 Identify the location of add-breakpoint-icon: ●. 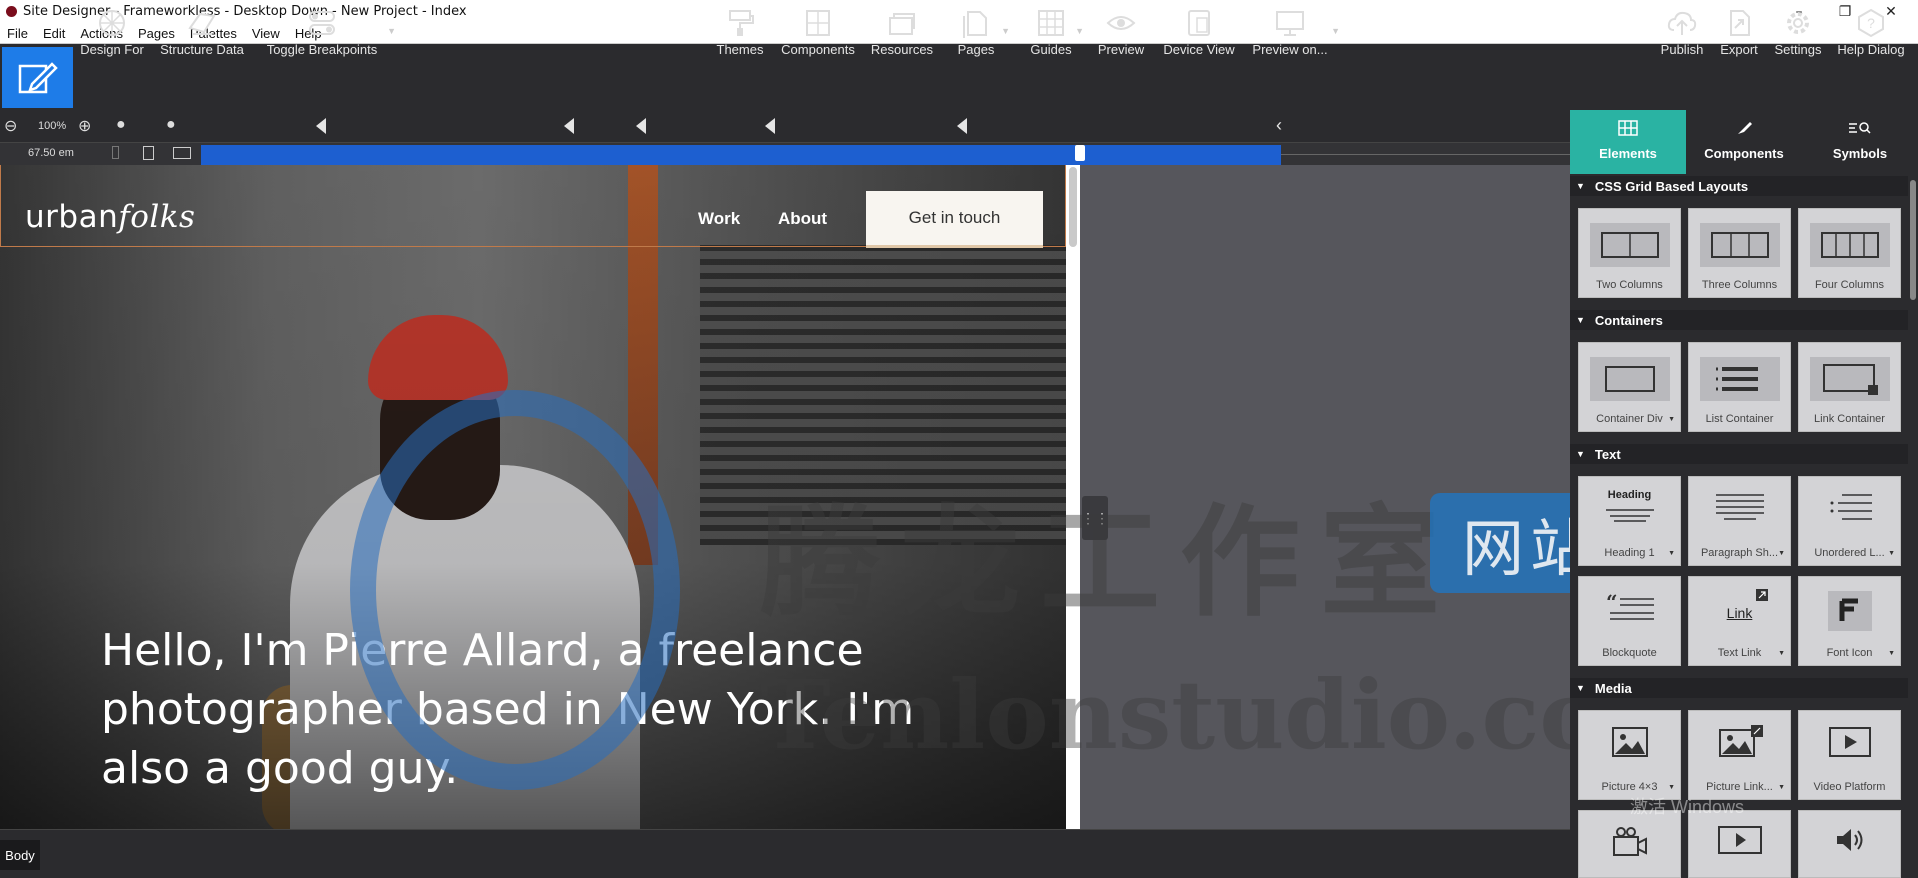
(171, 125).